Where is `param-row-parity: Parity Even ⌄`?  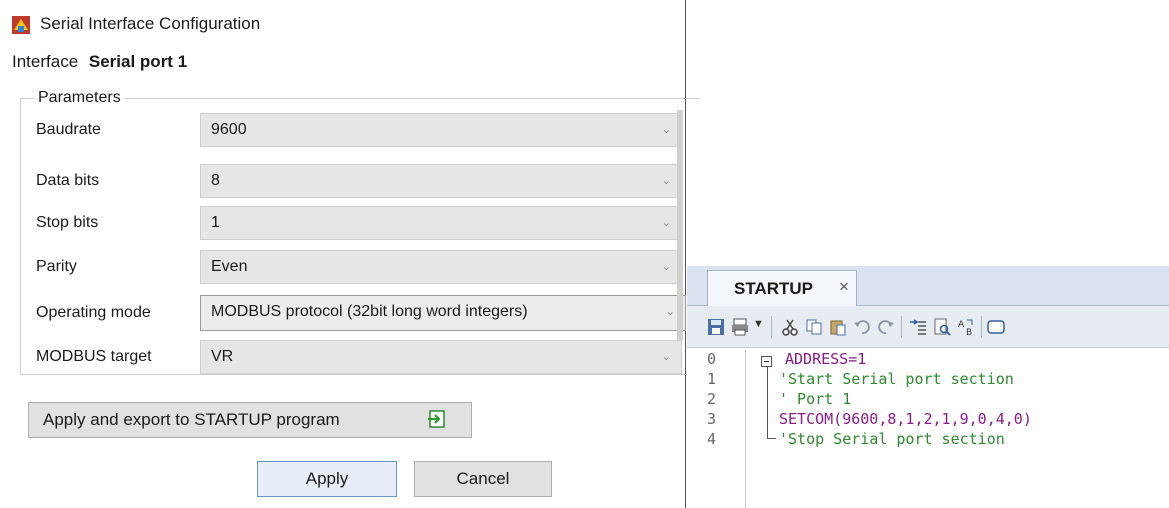
param-row-parity: Parity Even ⌄ is located at coordinates (353, 268).